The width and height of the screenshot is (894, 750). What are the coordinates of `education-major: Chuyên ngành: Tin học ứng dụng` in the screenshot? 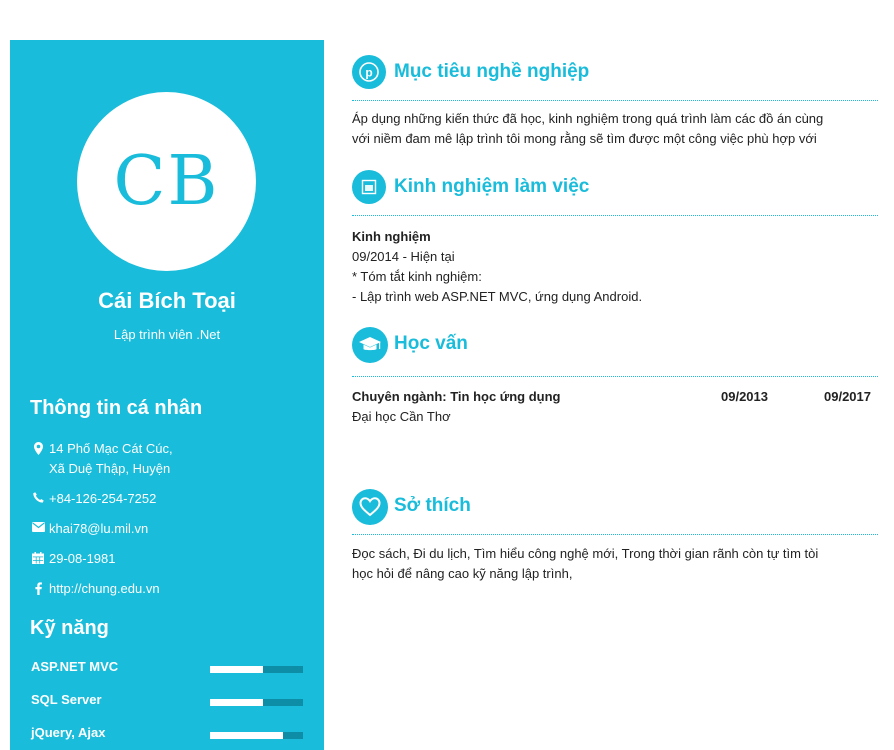 It's located at (456, 396).